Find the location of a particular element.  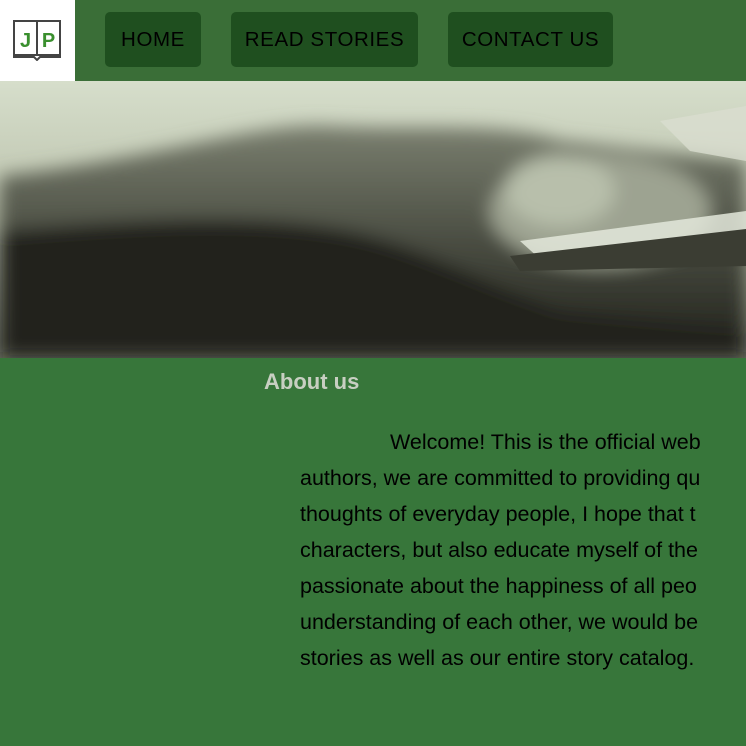

about-line: Welcome! This is the official web is located at coordinates (545, 442).